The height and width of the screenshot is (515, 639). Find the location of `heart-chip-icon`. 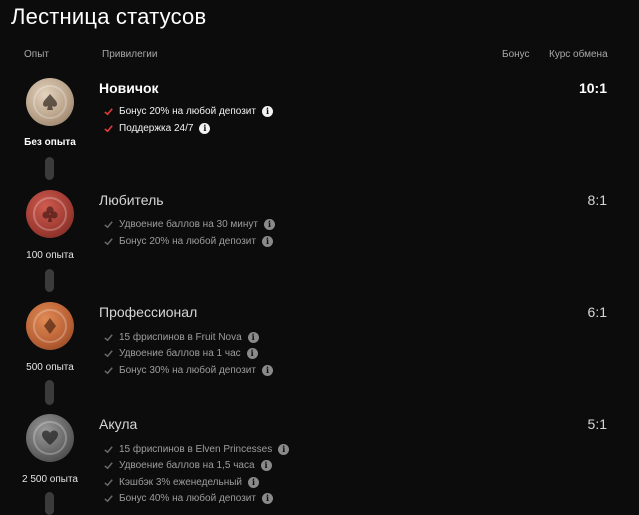

heart-chip-icon is located at coordinates (50, 438).